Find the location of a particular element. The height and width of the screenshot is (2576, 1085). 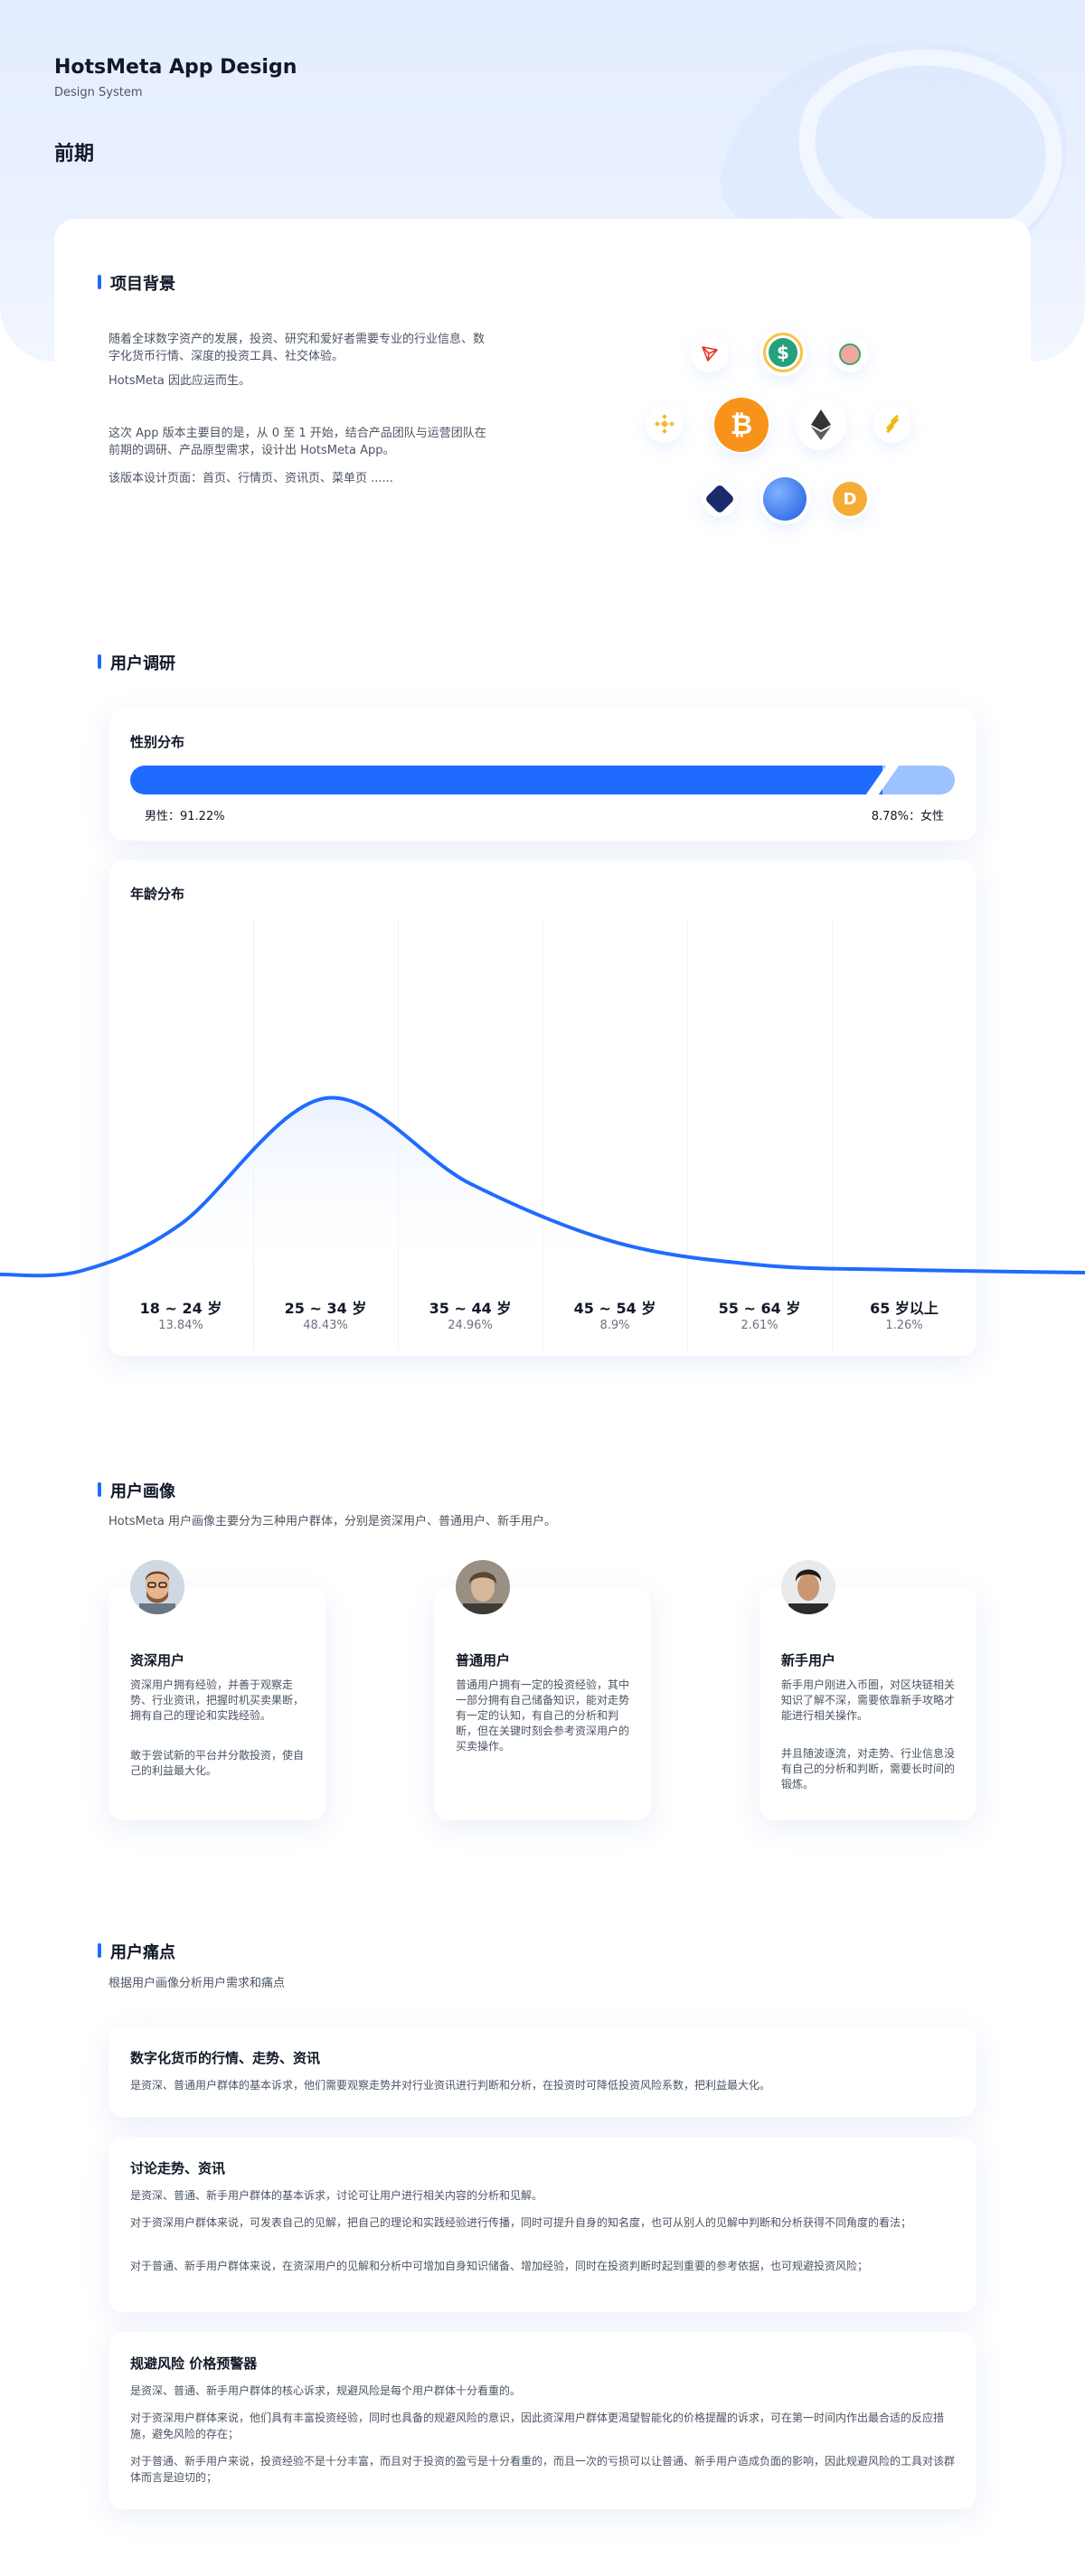

gender-male-label: 男性：91.22% is located at coordinates (185, 816).